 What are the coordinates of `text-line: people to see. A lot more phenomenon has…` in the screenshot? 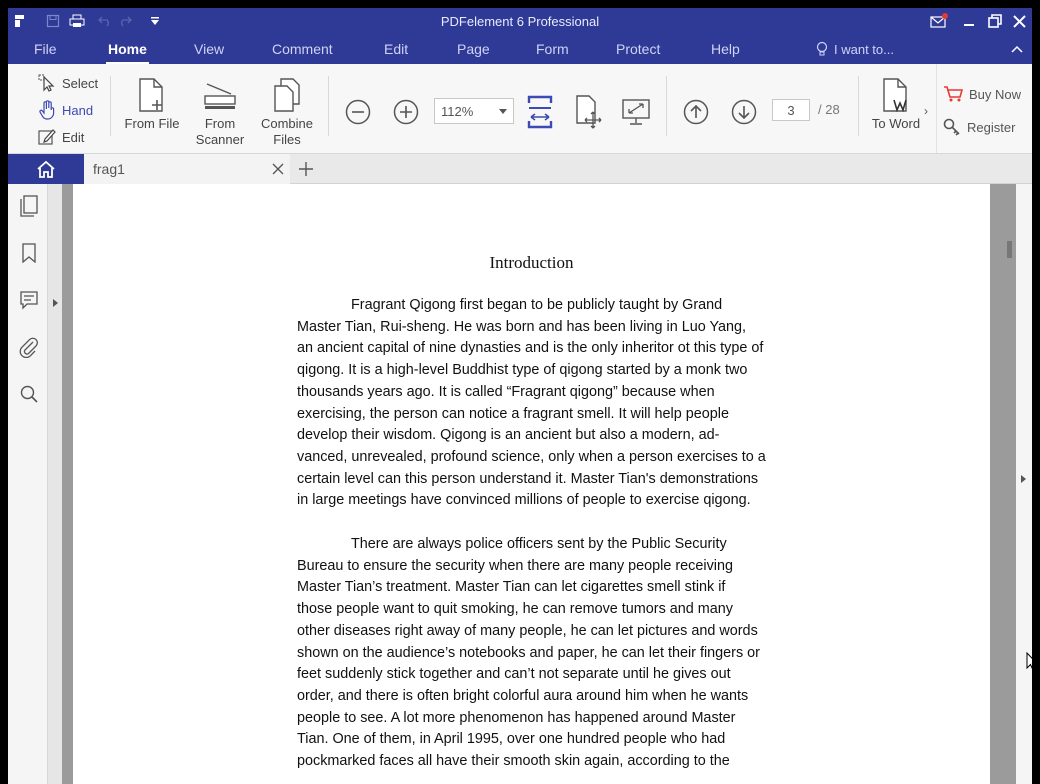 It's located at (516, 717).